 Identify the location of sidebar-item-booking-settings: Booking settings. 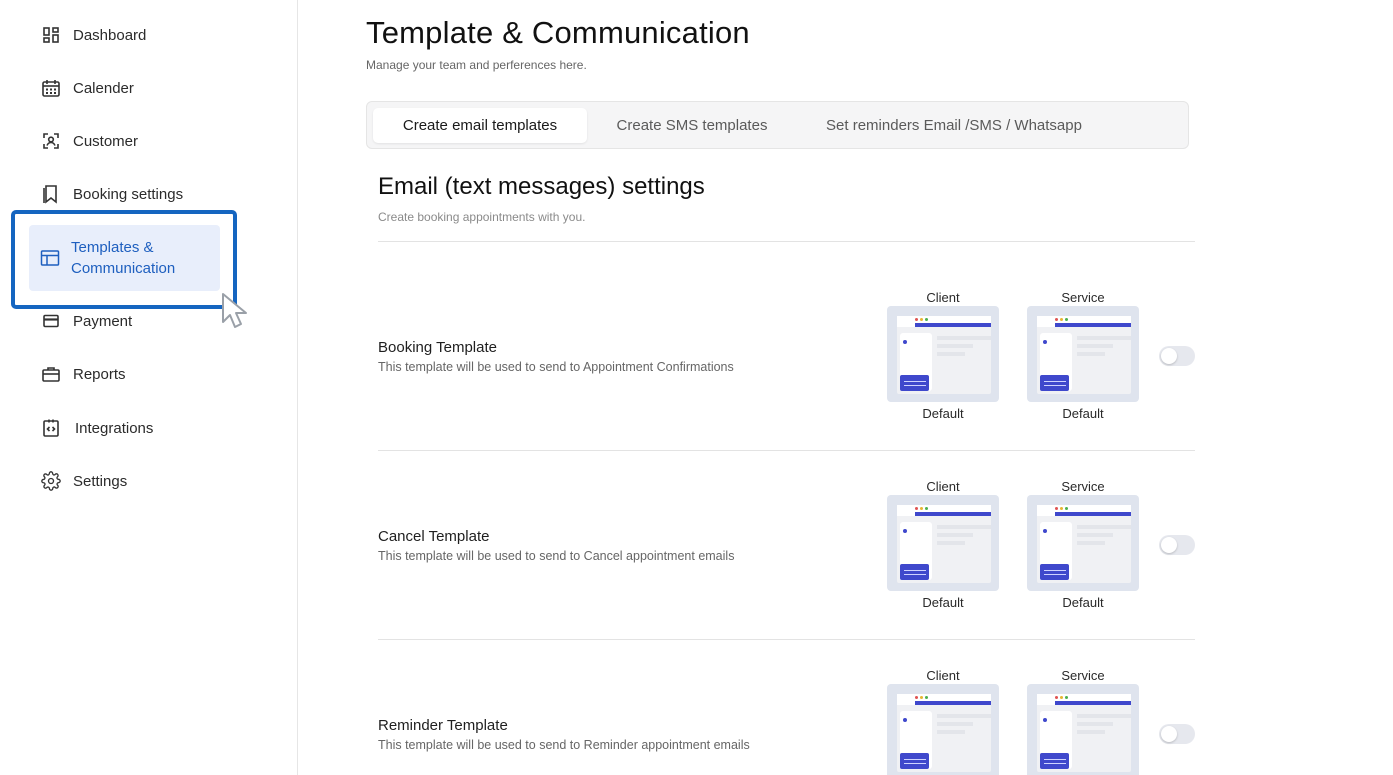
(111, 194).